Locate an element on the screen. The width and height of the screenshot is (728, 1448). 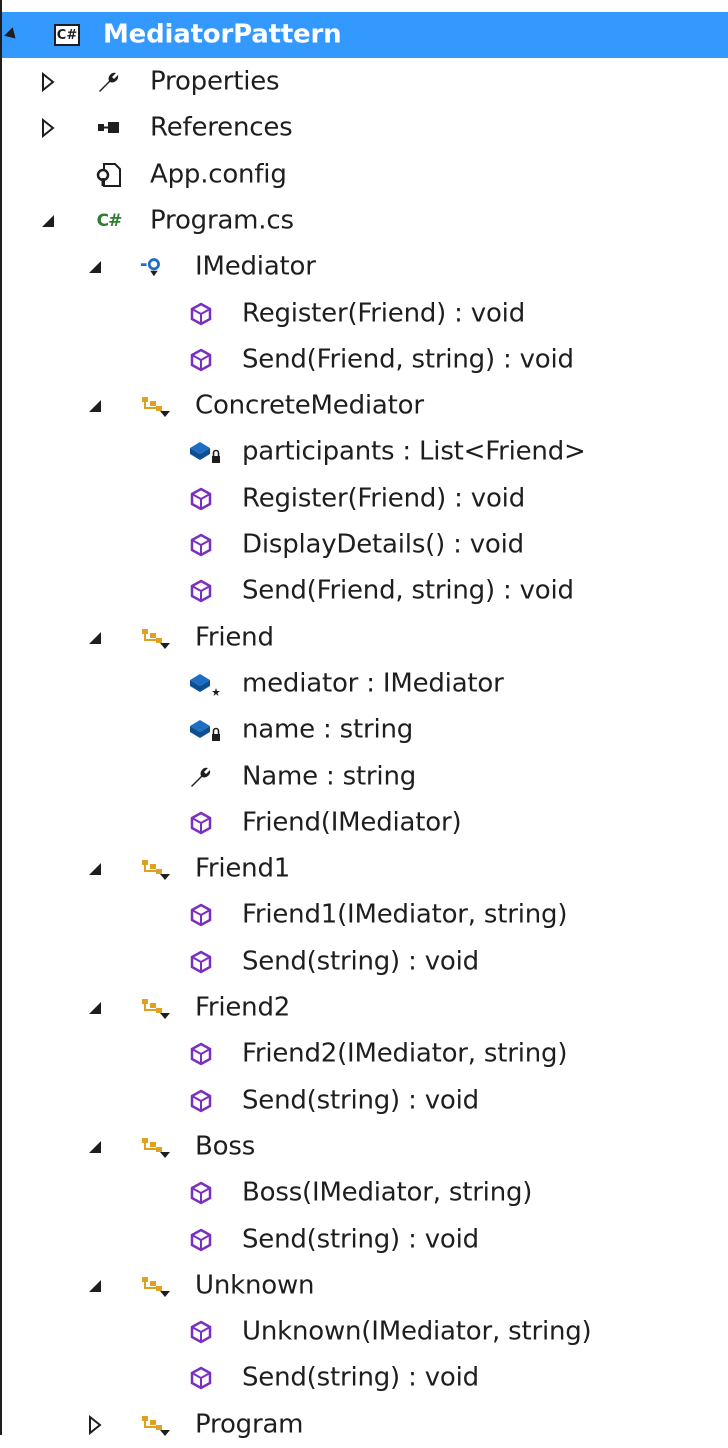
tree-item-label: Friend1(IMediator, string) is located at coordinates (405, 914).